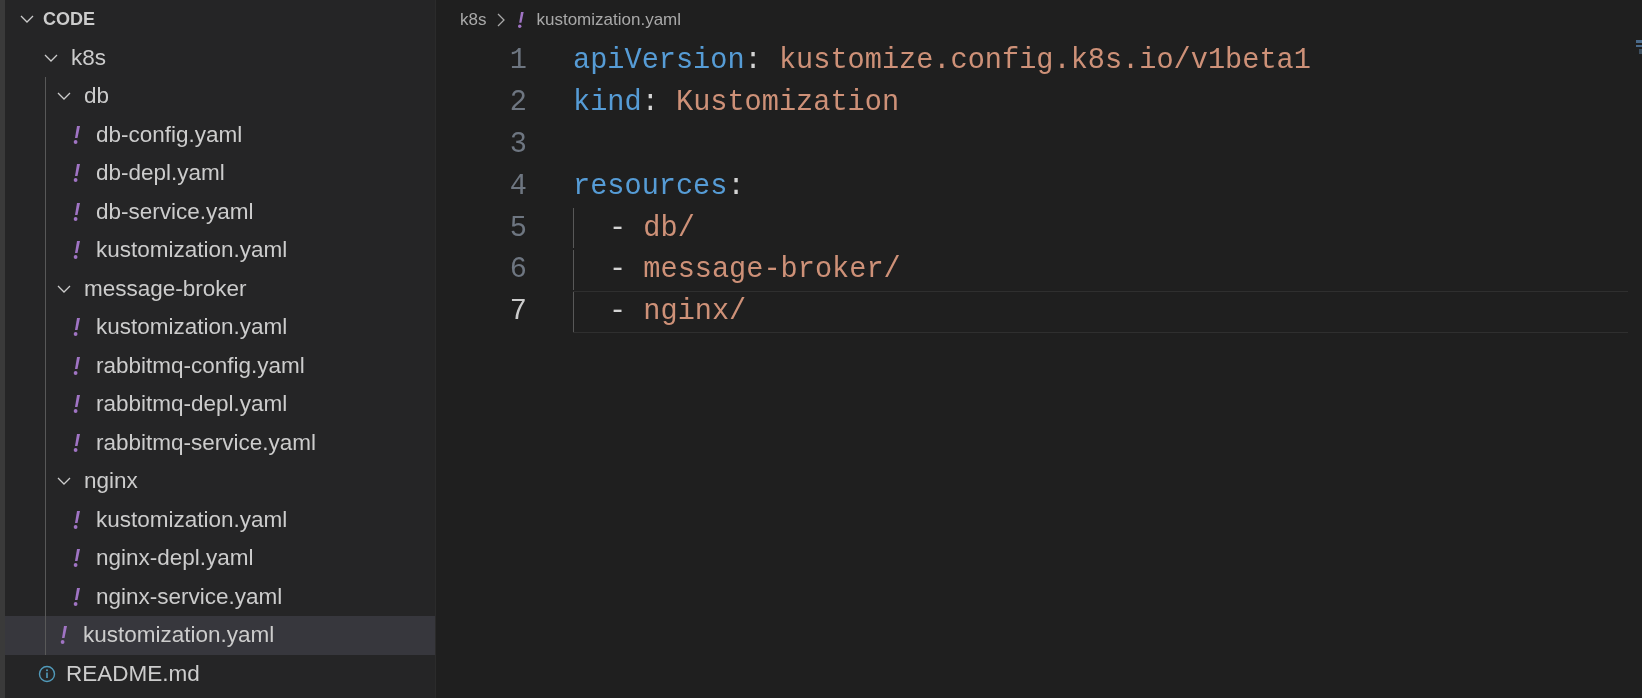 This screenshot has width=1642, height=698. Describe the element at coordinates (501, 20) in the screenshot. I see `chevron-right-icon` at that location.